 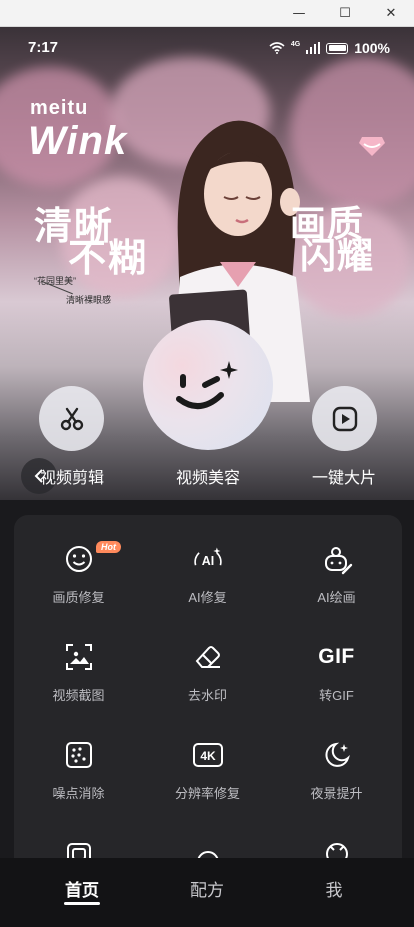 I want to click on svg-text: AI, so click(x=207, y=561).